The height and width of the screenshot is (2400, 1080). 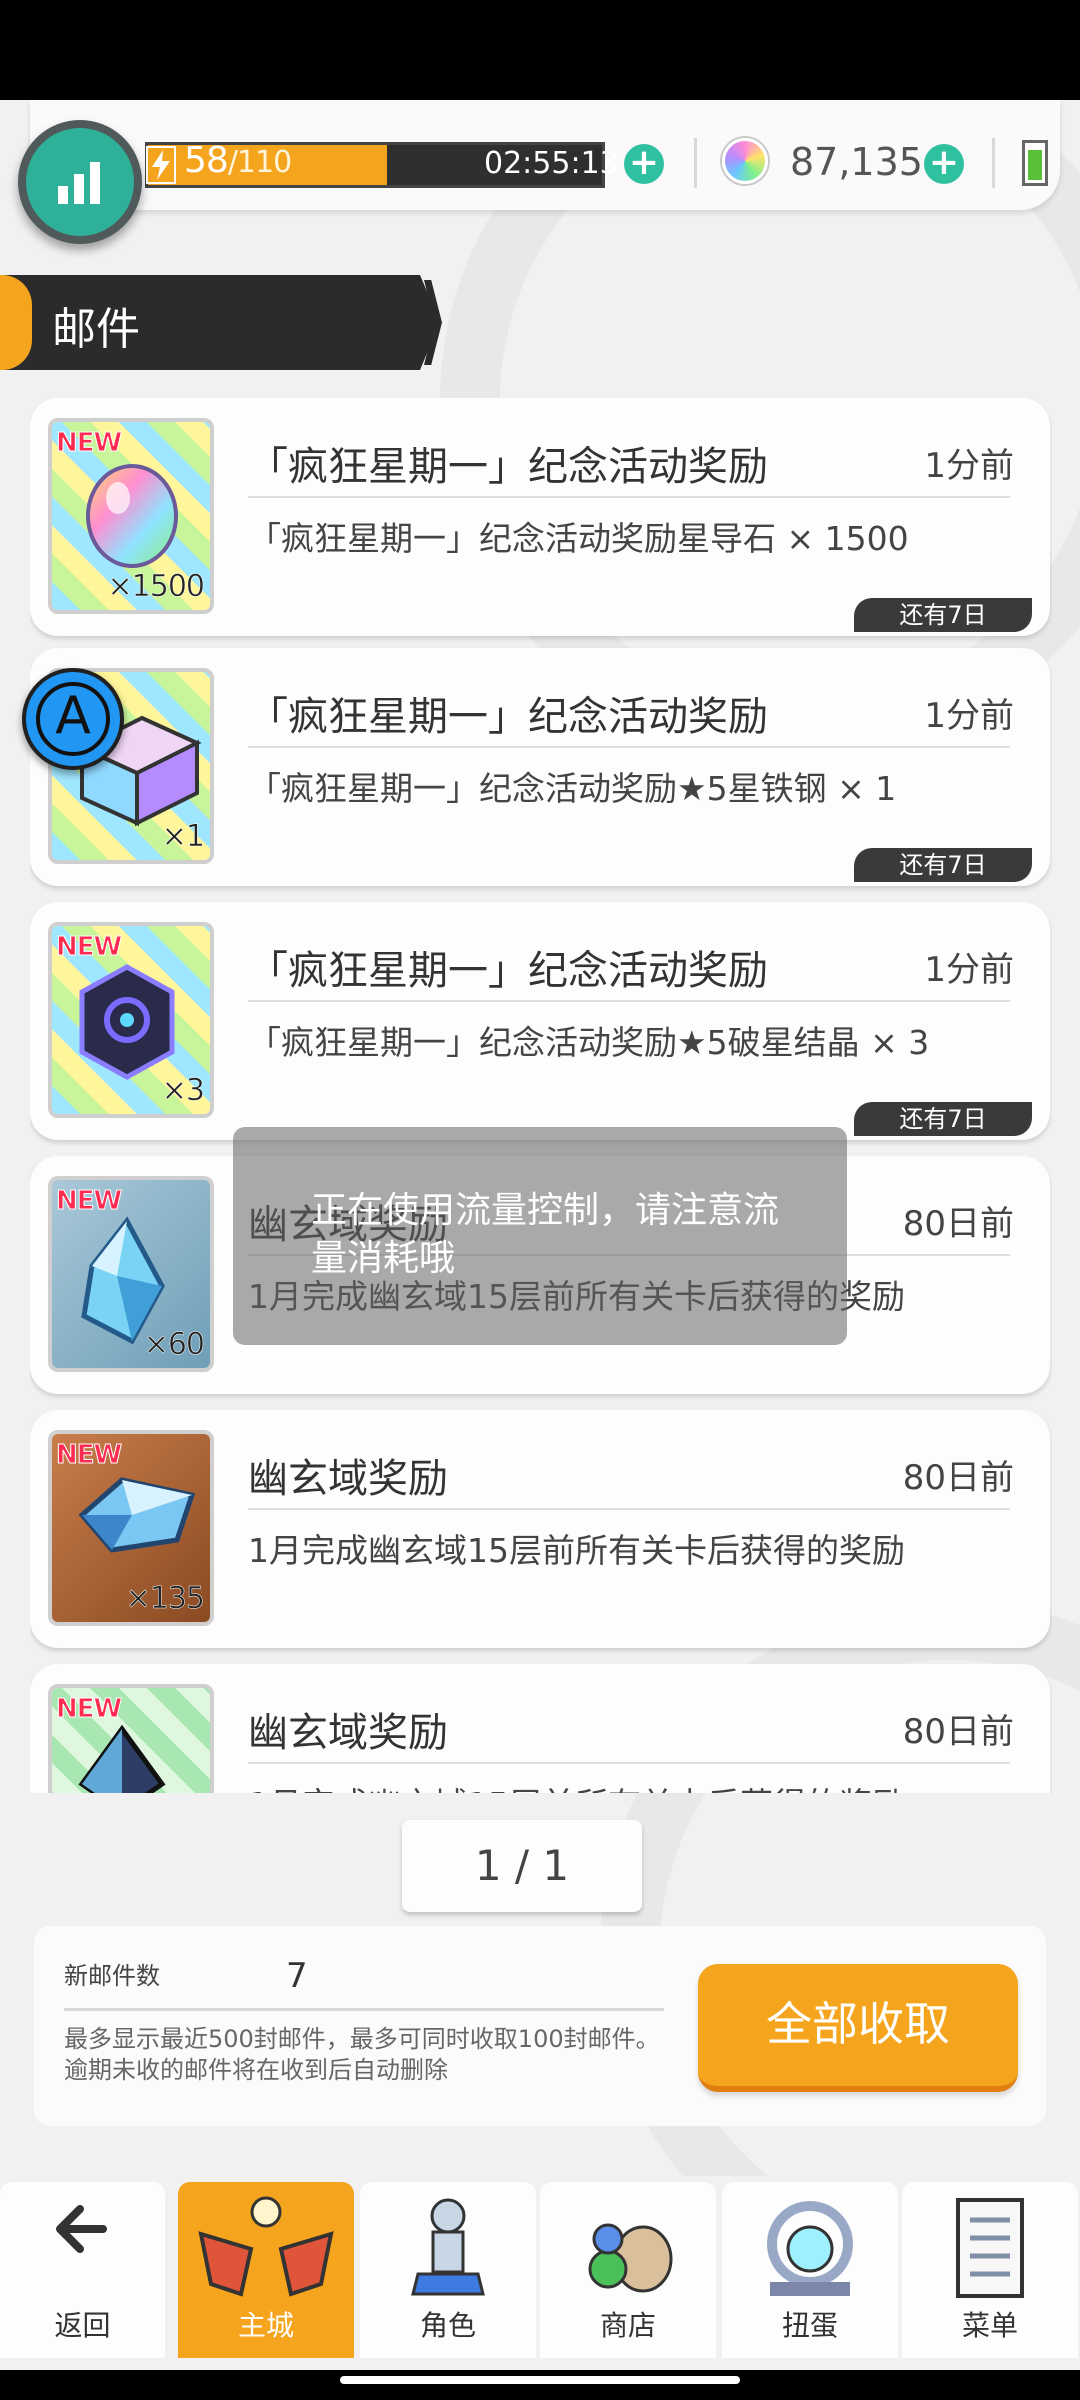 I want to click on castle-icon, so click(x=266, y=2251).